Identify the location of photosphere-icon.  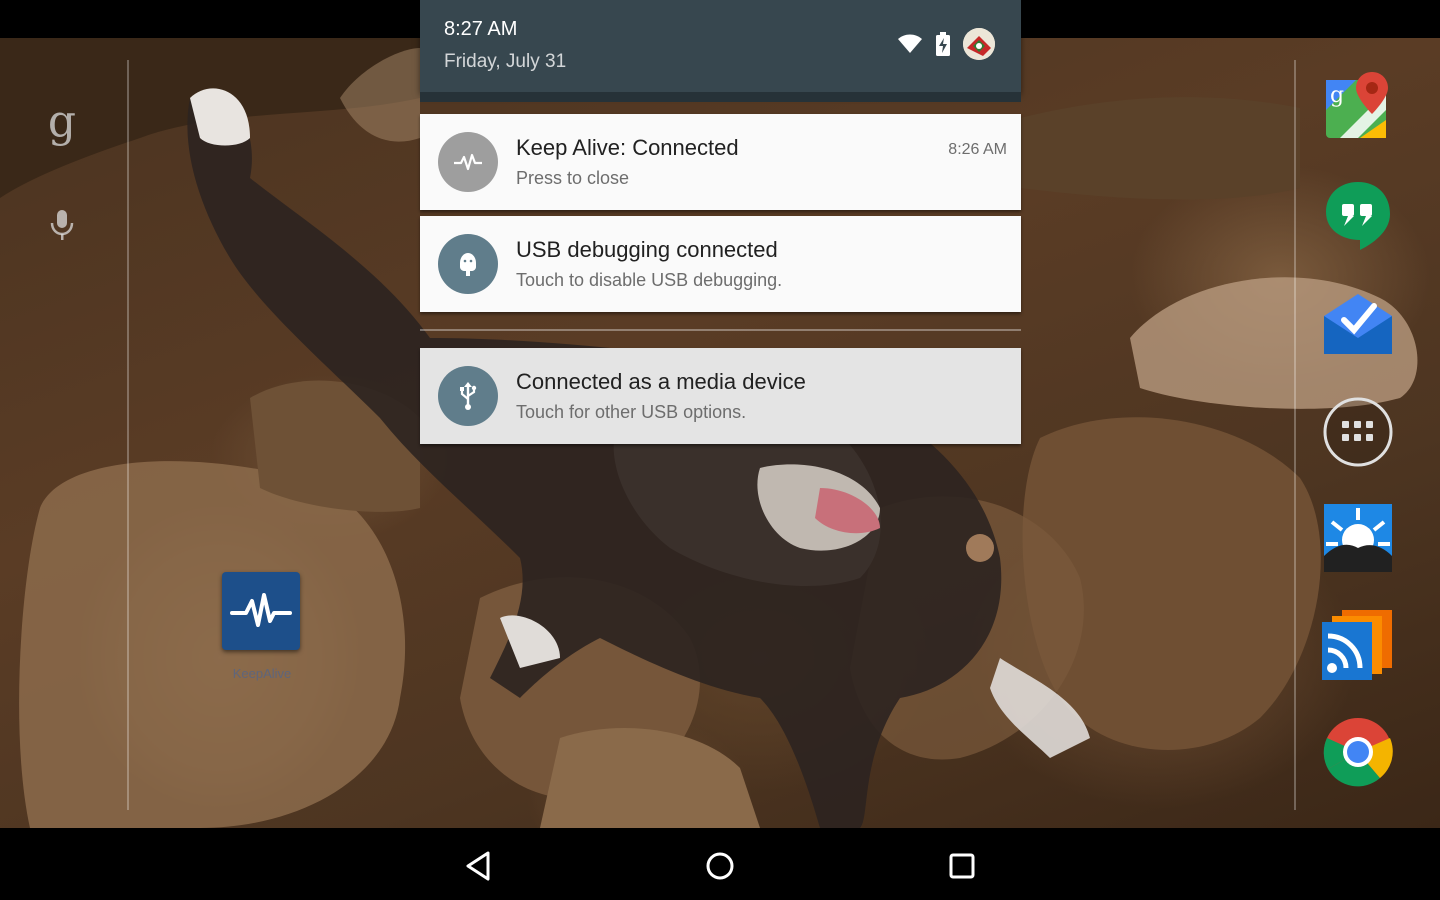
(1358, 538).